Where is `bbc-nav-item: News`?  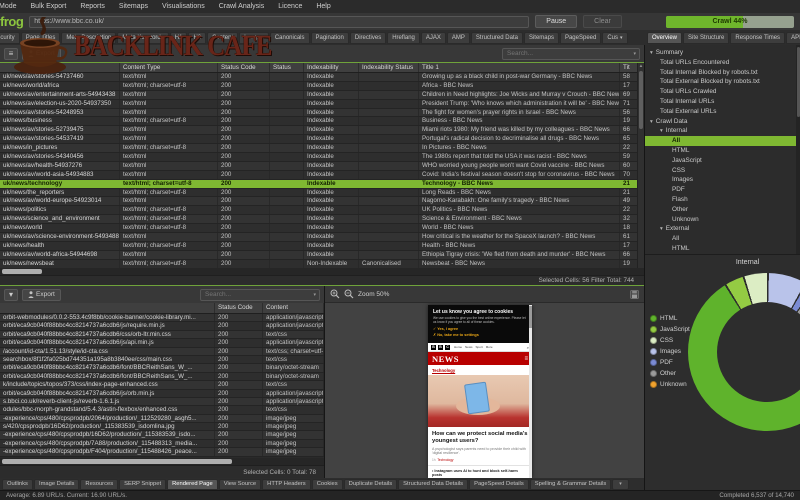
bbc-nav-item: News is located at coordinates (469, 347).